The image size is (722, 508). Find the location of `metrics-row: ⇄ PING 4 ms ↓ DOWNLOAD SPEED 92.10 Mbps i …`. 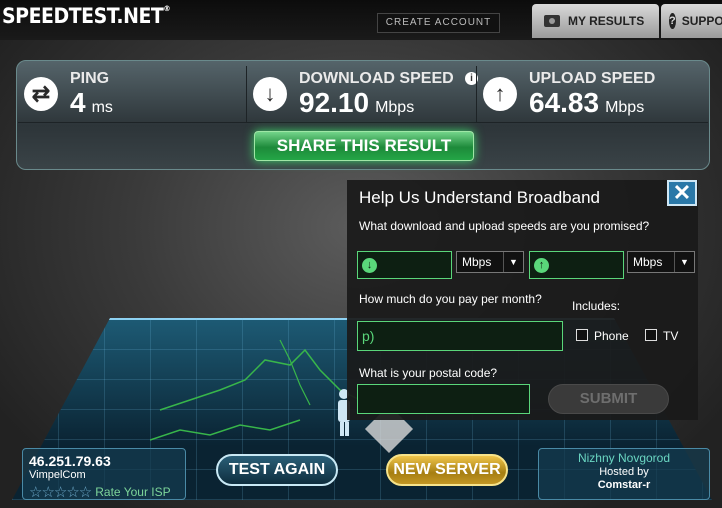

metrics-row: ⇄ PING 4 ms ↓ DOWNLOAD SPEED 92.10 Mbps i … is located at coordinates (363, 94).